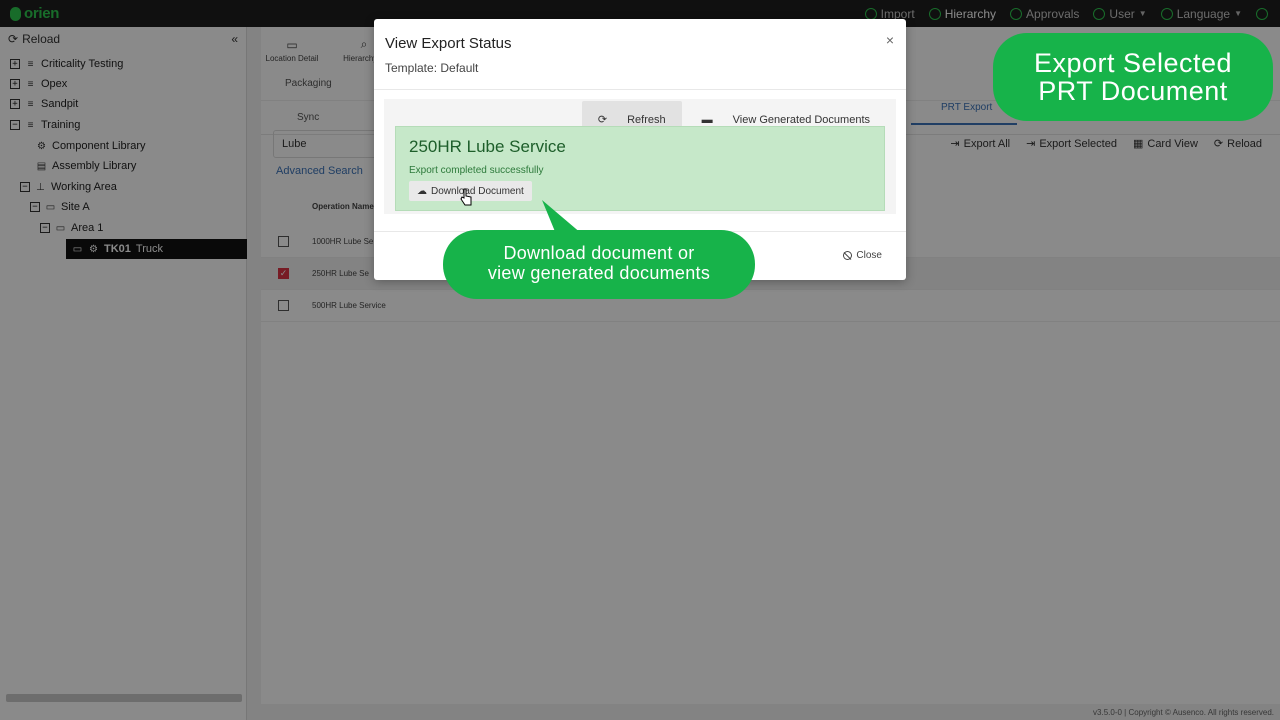 This screenshot has height=720, width=1280. Describe the element at coordinates (432, 68) in the screenshot. I see `modal-template-label: Template: Default` at that location.